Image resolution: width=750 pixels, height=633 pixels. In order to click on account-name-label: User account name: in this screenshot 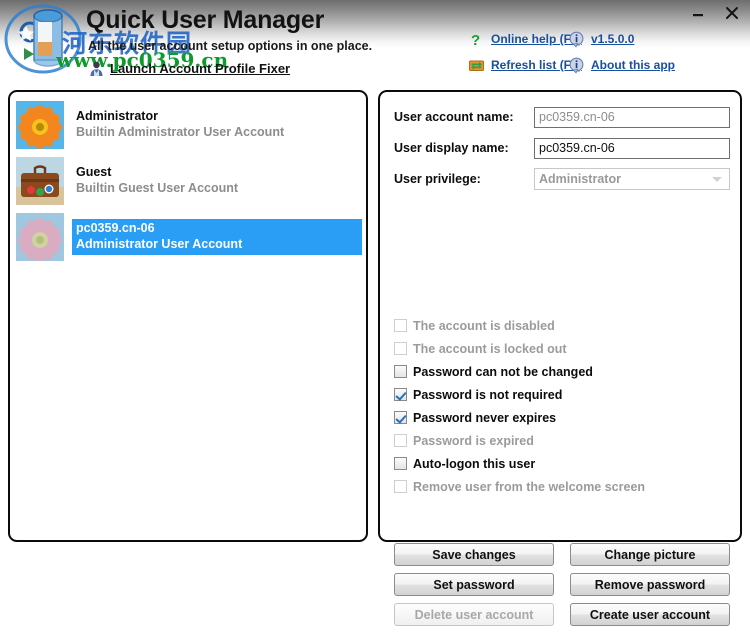, I will do `click(454, 117)`.